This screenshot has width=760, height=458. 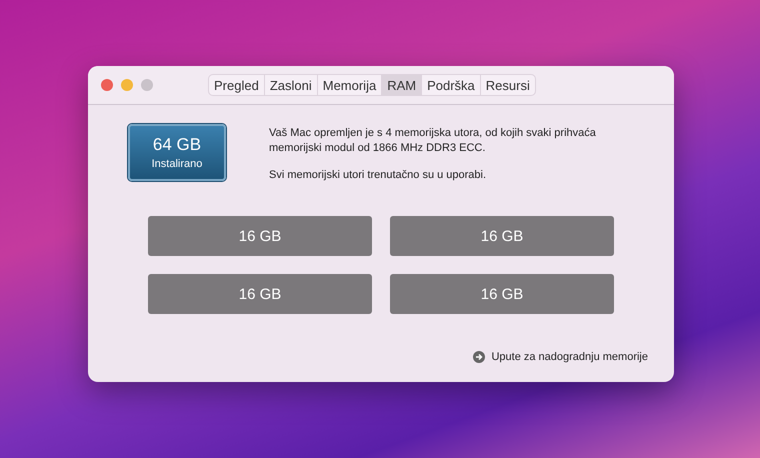 I want to click on description-text: Vaš Mac opremljen je s 4 memorijska utora, od kojih svaki prihvaća memorijski modul od 1866 MHz DDR3 ECC., so click(x=433, y=141).